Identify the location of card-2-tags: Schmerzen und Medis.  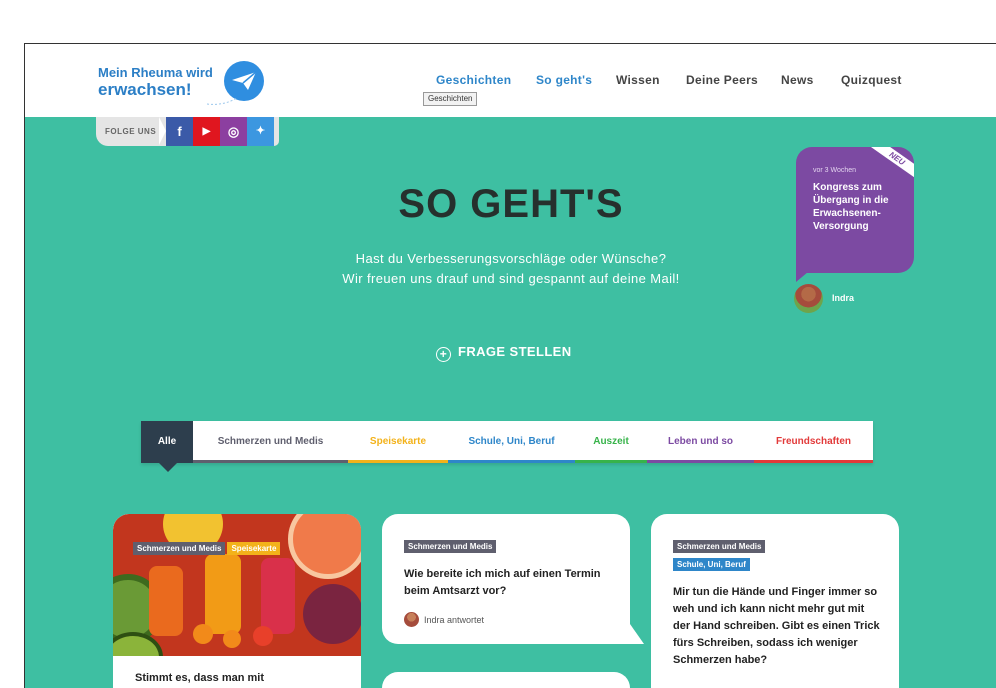
(451, 545).